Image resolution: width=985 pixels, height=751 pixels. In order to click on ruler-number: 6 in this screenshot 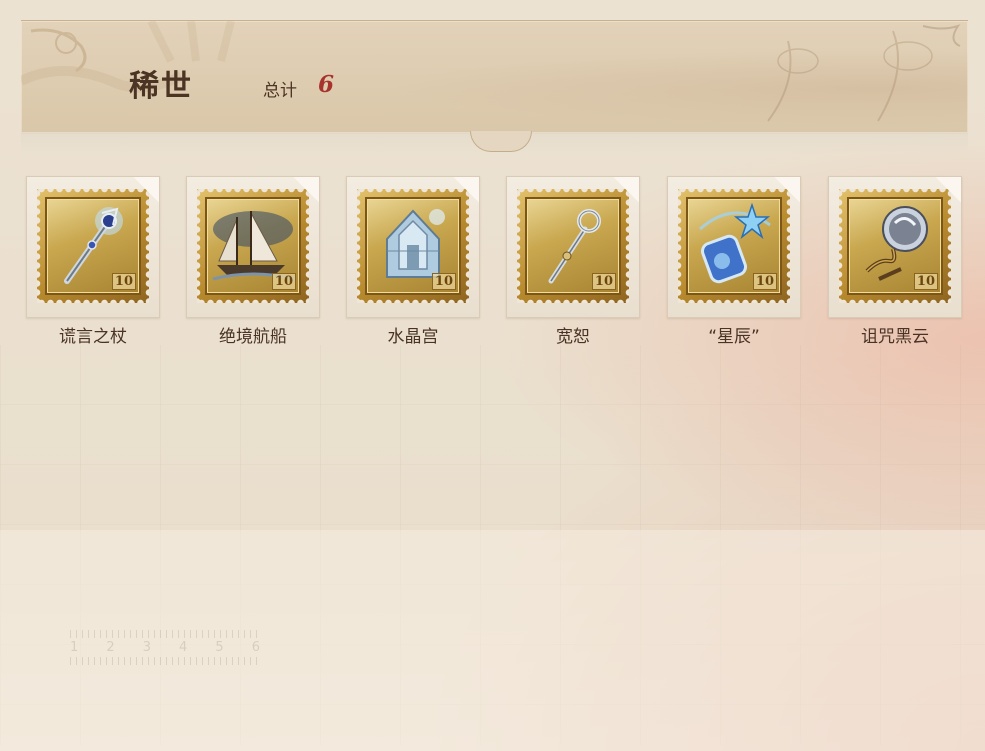, I will do `click(255, 647)`.